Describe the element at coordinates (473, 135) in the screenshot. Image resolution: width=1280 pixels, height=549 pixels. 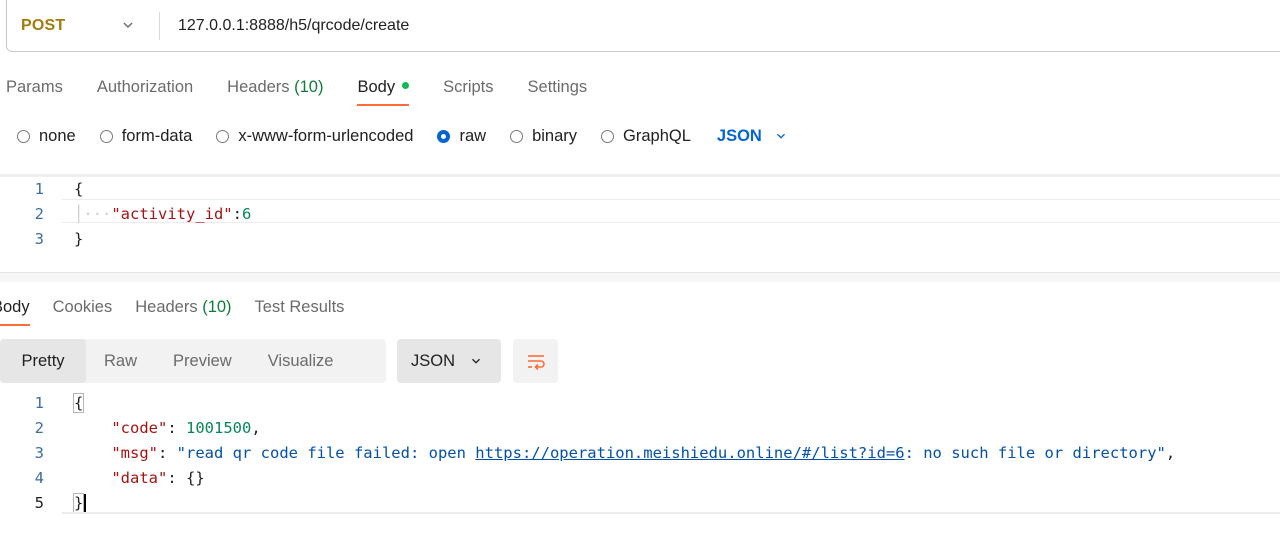
I see `mode-raw-label: raw` at that location.